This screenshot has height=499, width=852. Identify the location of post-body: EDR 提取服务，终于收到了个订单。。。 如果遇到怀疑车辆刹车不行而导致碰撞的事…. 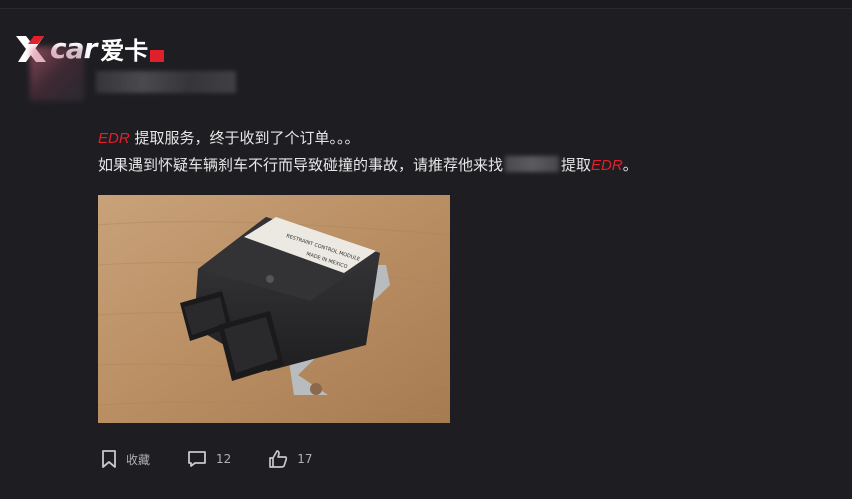
(368, 152).